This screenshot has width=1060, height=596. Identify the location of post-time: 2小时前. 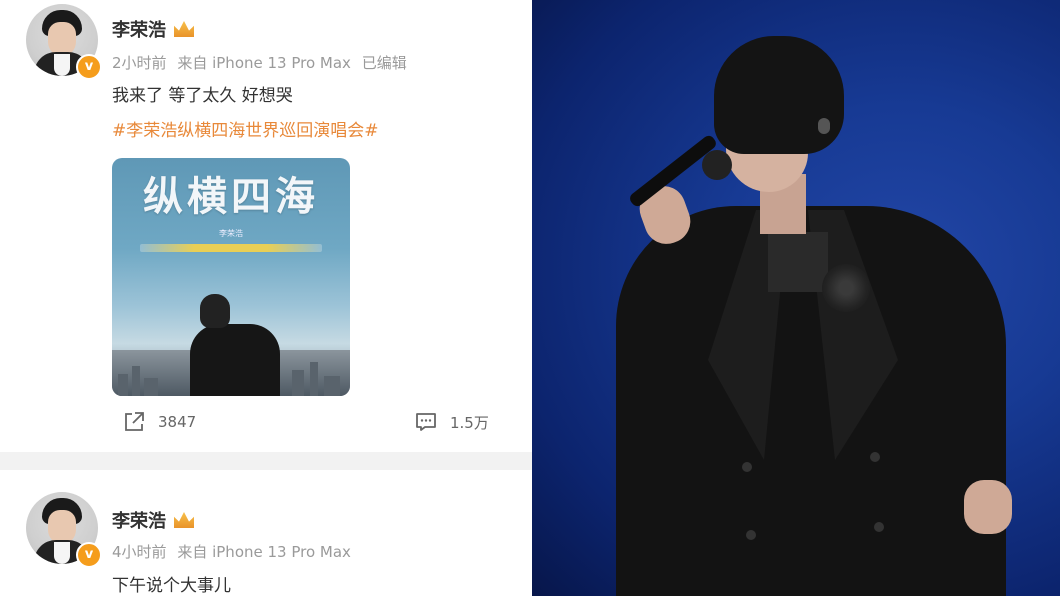
(139, 63).